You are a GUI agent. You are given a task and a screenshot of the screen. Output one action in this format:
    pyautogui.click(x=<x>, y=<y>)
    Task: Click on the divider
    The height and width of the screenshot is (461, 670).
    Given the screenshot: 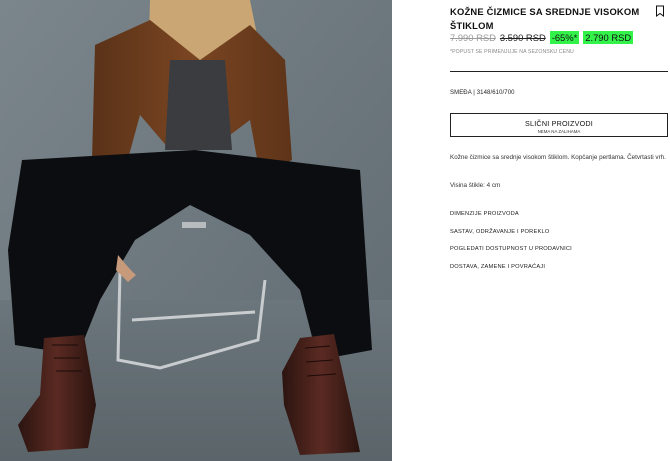 What is the action you would take?
    pyautogui.click(x=559, y=71)
    